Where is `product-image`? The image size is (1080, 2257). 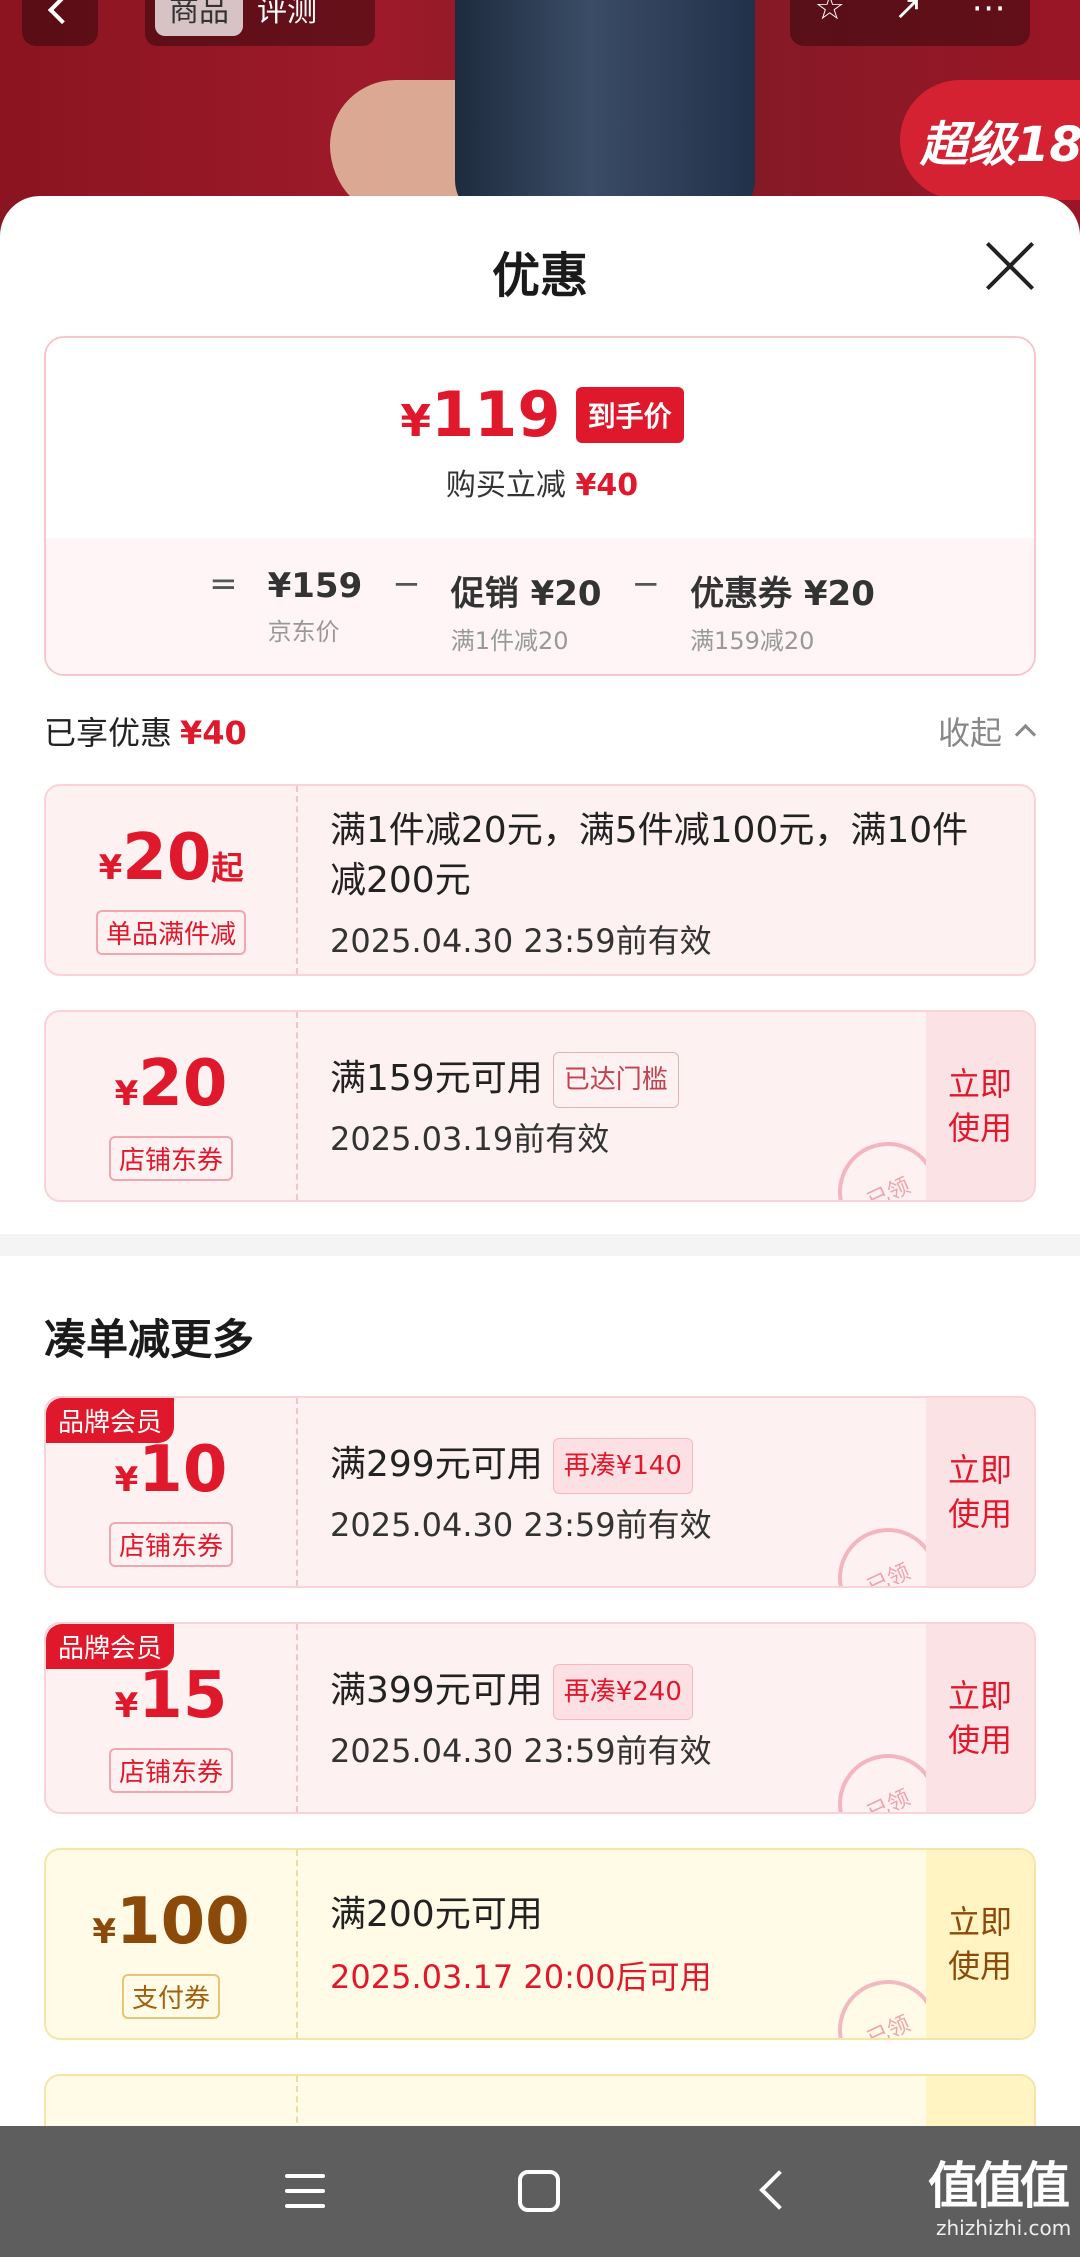 product-image is located at coordinates (605, 110).